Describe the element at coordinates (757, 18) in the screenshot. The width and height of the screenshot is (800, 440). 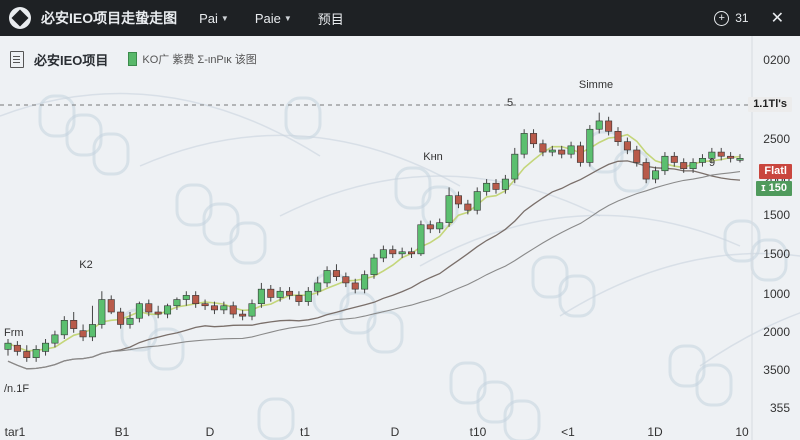
I see `notification-area: + 31 ✕` at that location.